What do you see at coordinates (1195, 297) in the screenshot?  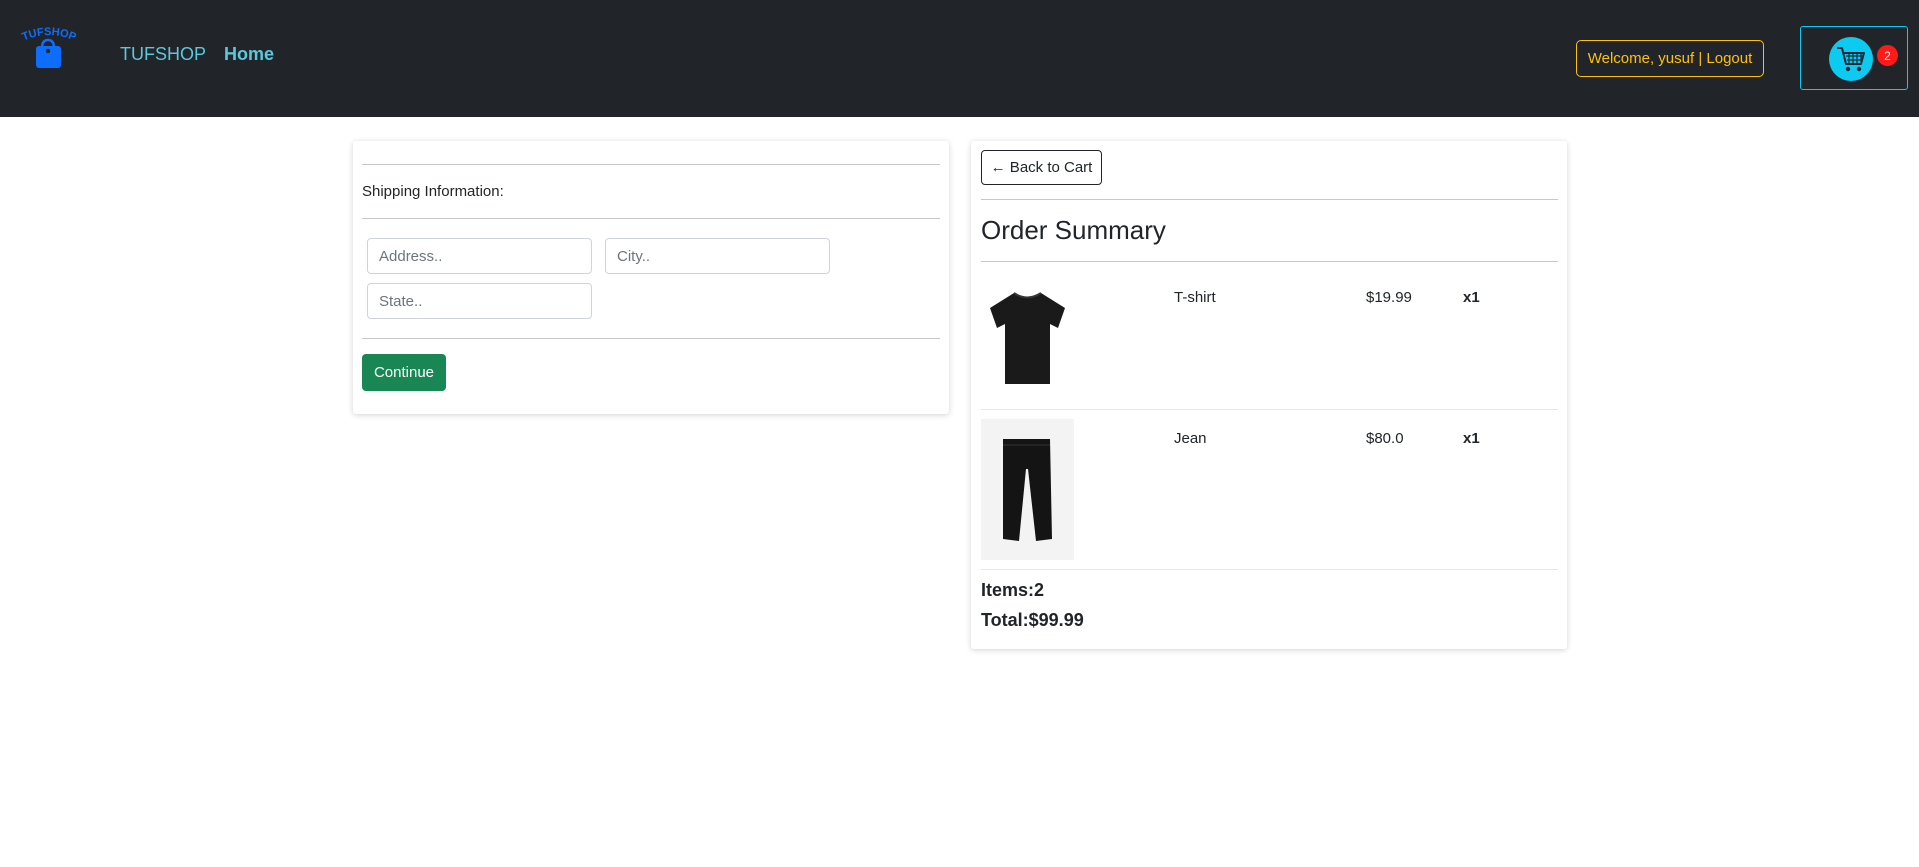 I see `item-name: T-shirt` at bounding box center [1195, 297].